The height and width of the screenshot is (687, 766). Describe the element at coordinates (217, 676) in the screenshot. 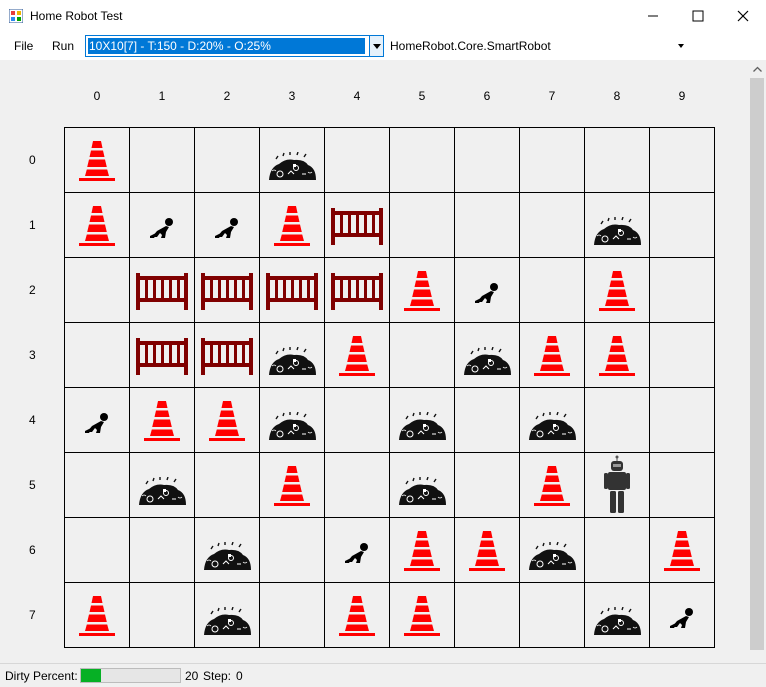

I see `step-label: Step:` at that location.